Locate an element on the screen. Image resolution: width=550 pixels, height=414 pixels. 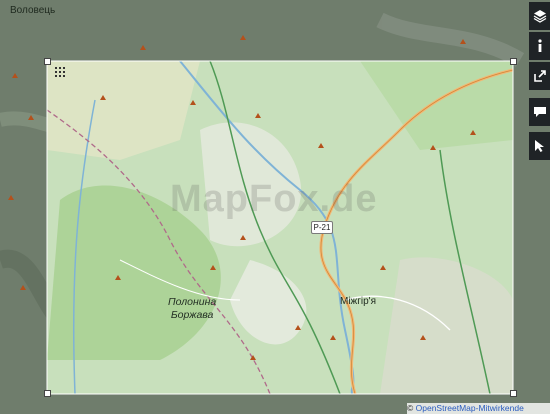
place-label-polonyna-borzhava: Полонина Боржава is located at coordinates (192, 309).